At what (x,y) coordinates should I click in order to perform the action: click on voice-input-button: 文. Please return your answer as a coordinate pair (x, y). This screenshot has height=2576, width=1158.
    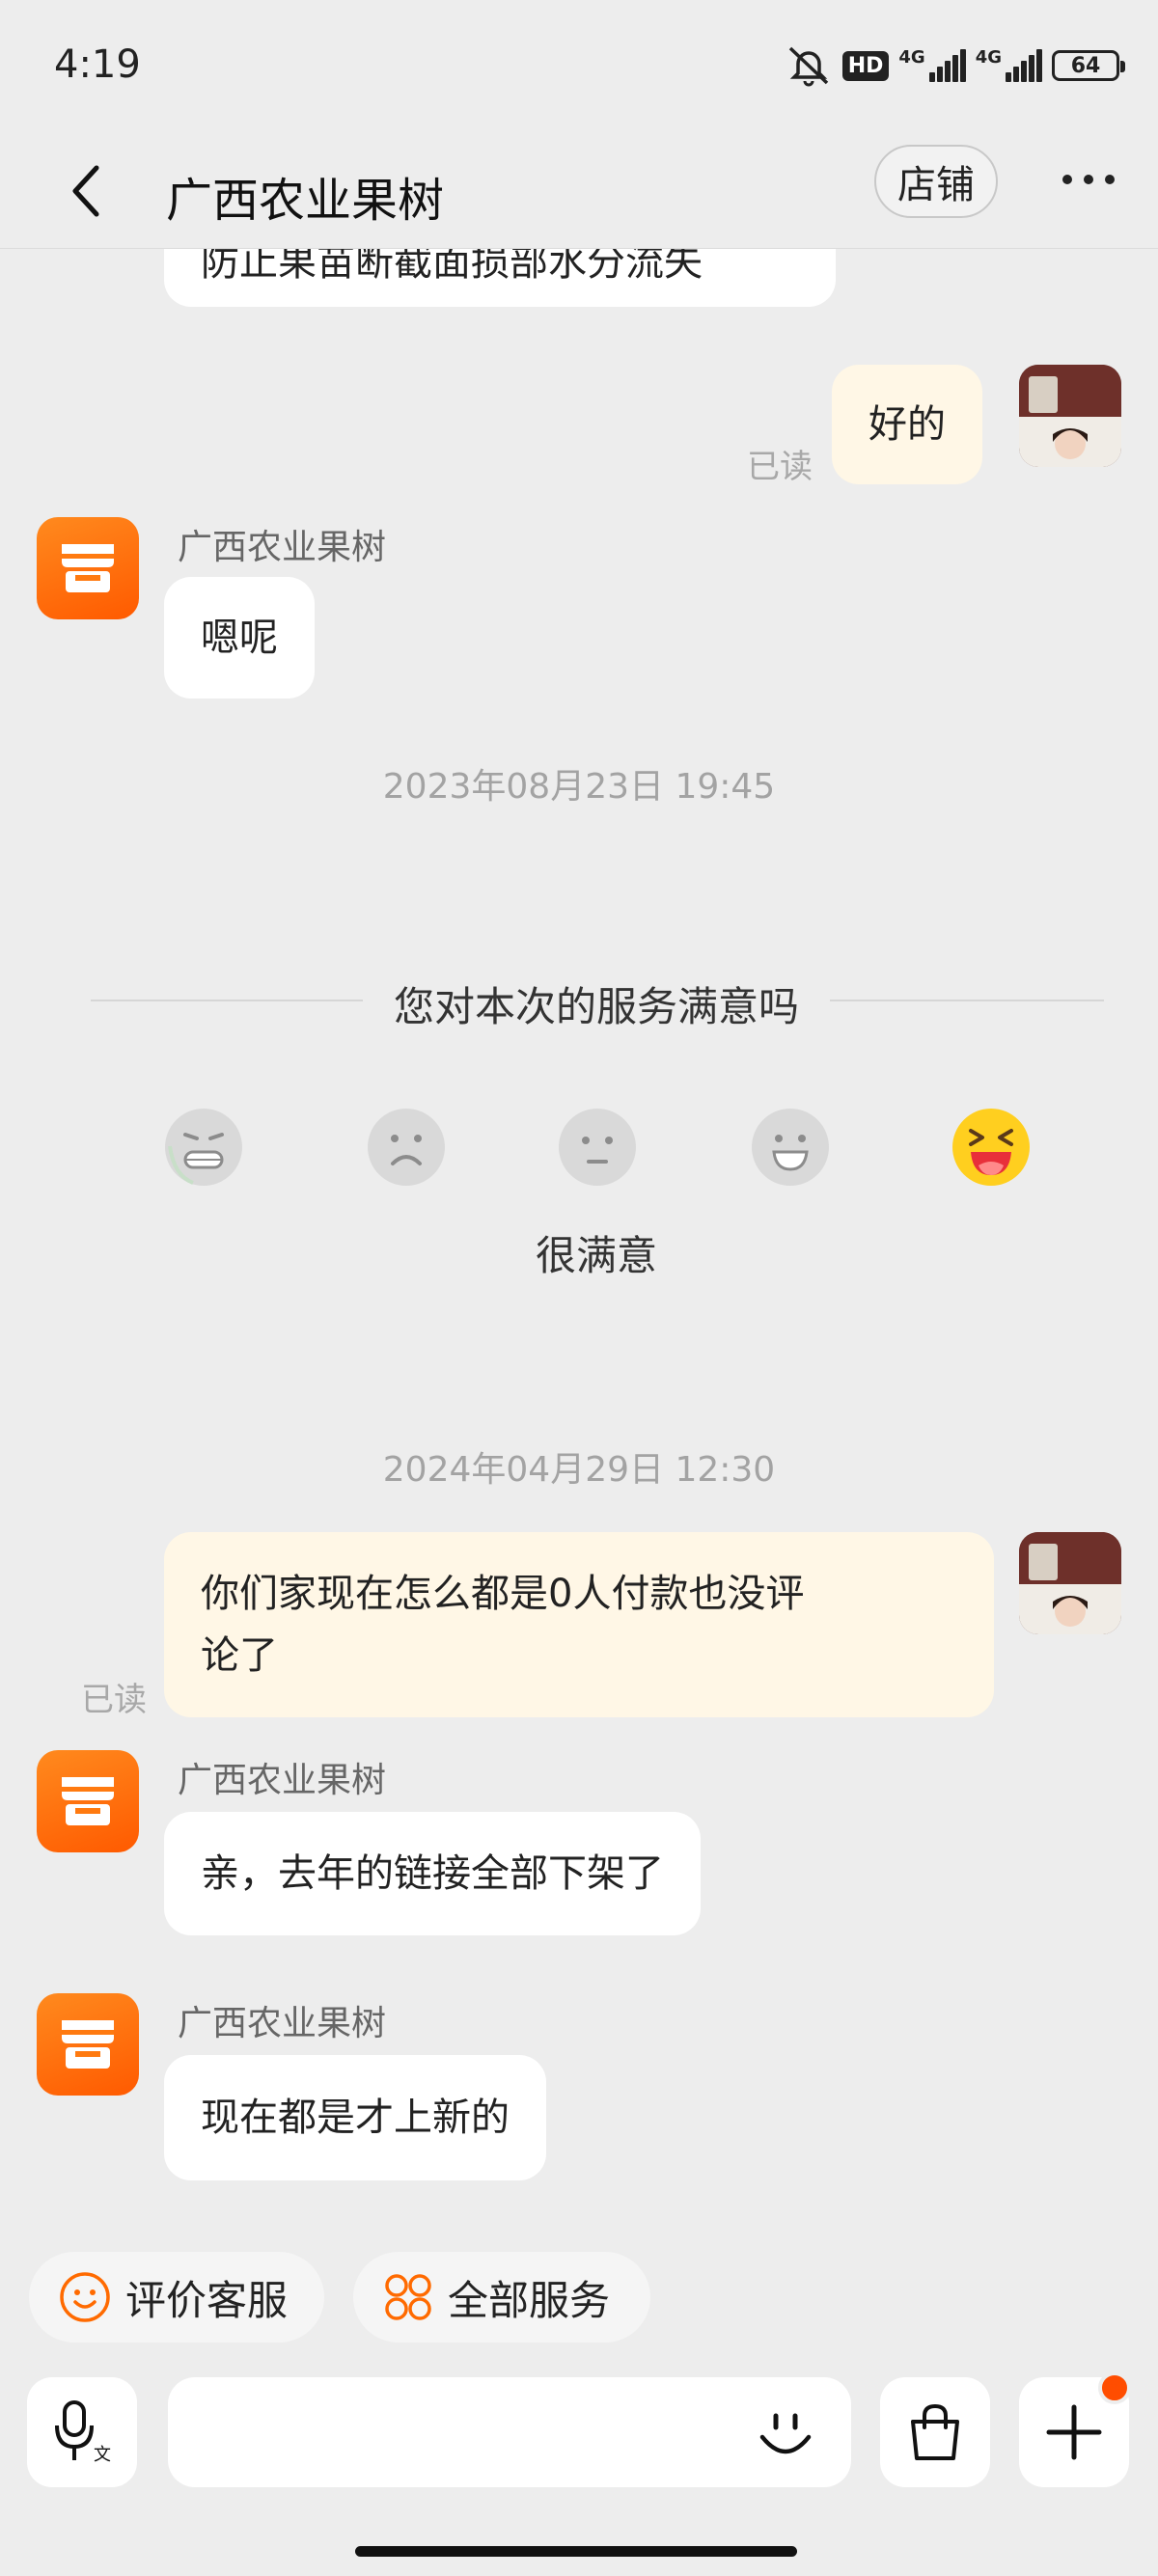
    Looking at the image, I should click on (82, 2432).